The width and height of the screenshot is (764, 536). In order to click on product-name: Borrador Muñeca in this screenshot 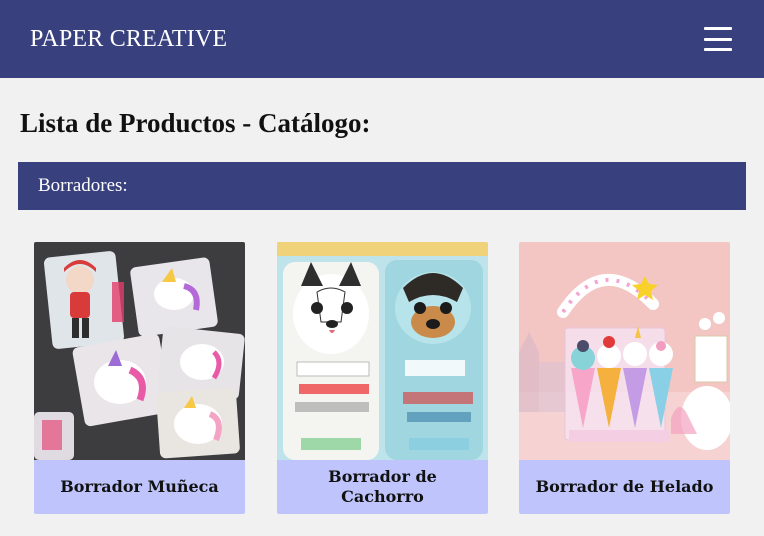, I will do `click(139, 487)`.